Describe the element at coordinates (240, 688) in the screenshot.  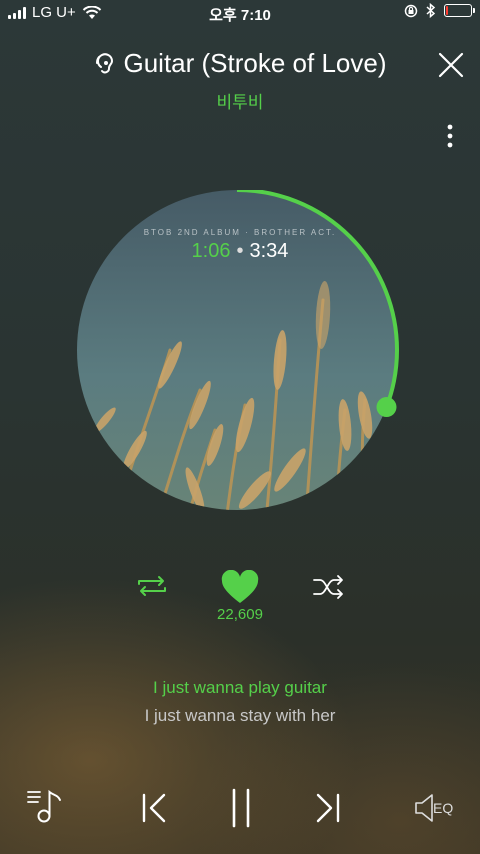
I see `lyric-current-line: I just wanna play guitar` at that location.